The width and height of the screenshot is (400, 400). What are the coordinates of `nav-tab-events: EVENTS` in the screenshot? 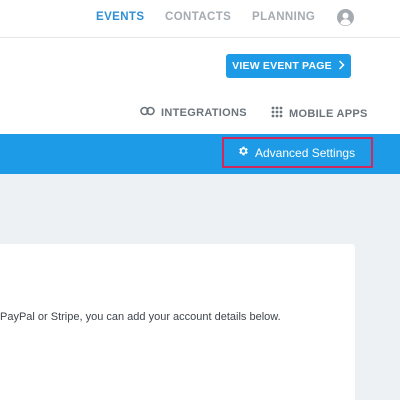 It's located at (120, 17).